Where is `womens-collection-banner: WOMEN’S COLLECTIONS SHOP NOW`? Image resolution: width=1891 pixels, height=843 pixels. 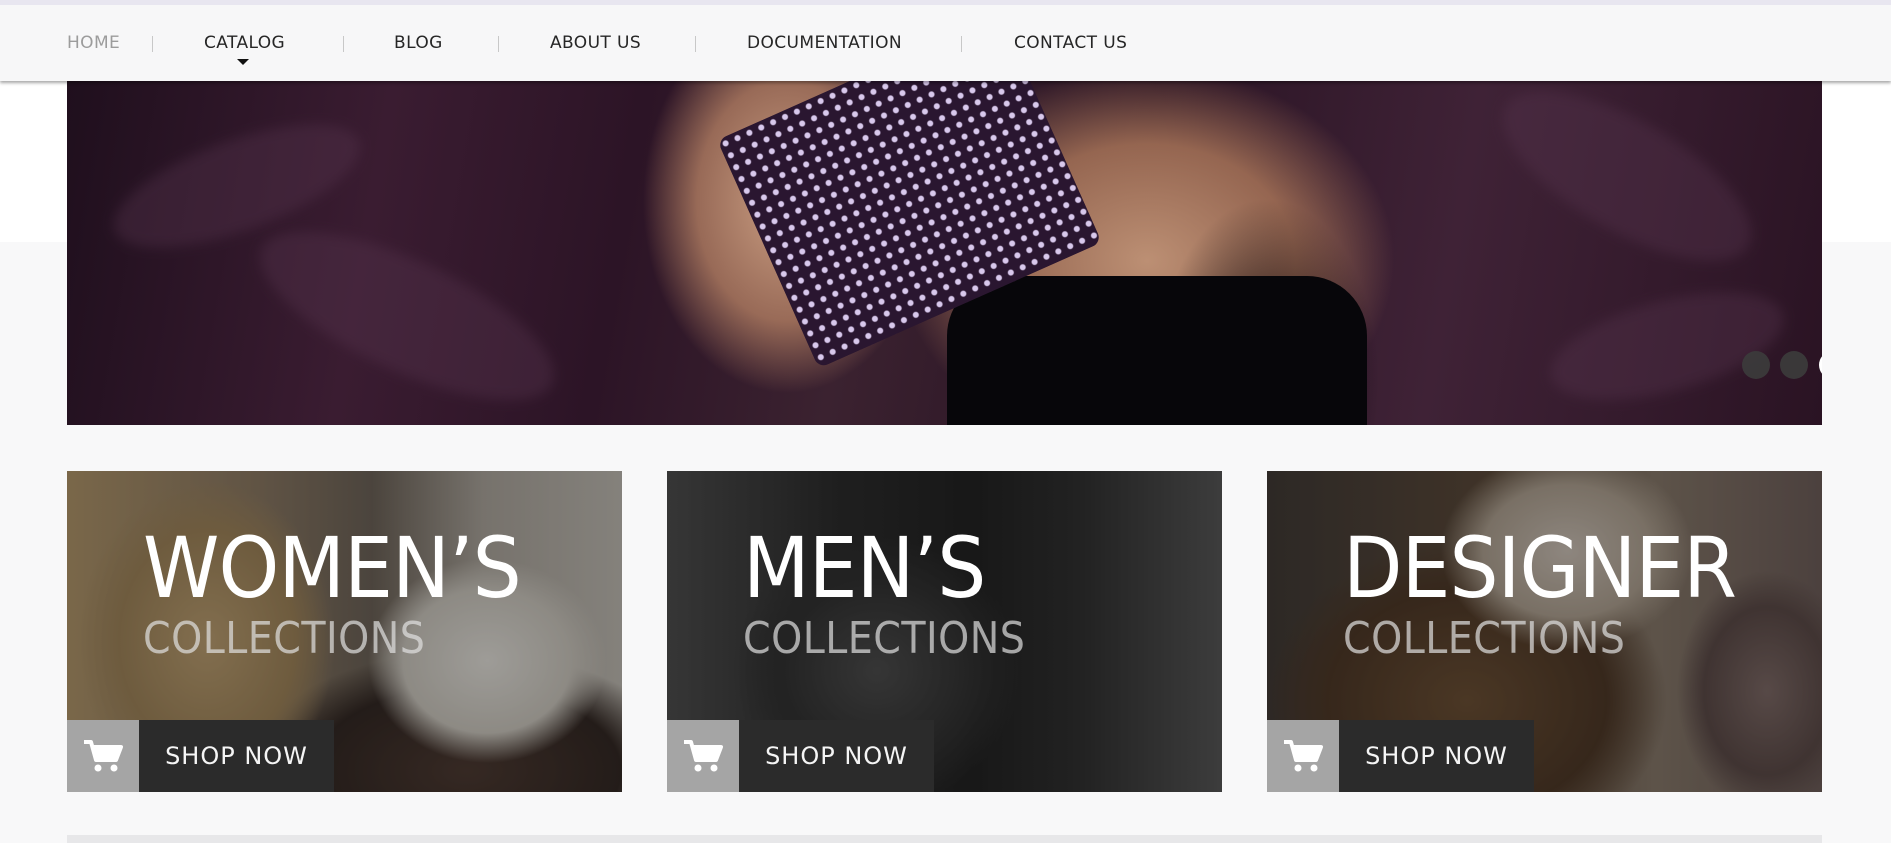 womens-collection-banner: WOMEN’S COLLECTIONS SHOP NOW is located at coordinates (344, 631).